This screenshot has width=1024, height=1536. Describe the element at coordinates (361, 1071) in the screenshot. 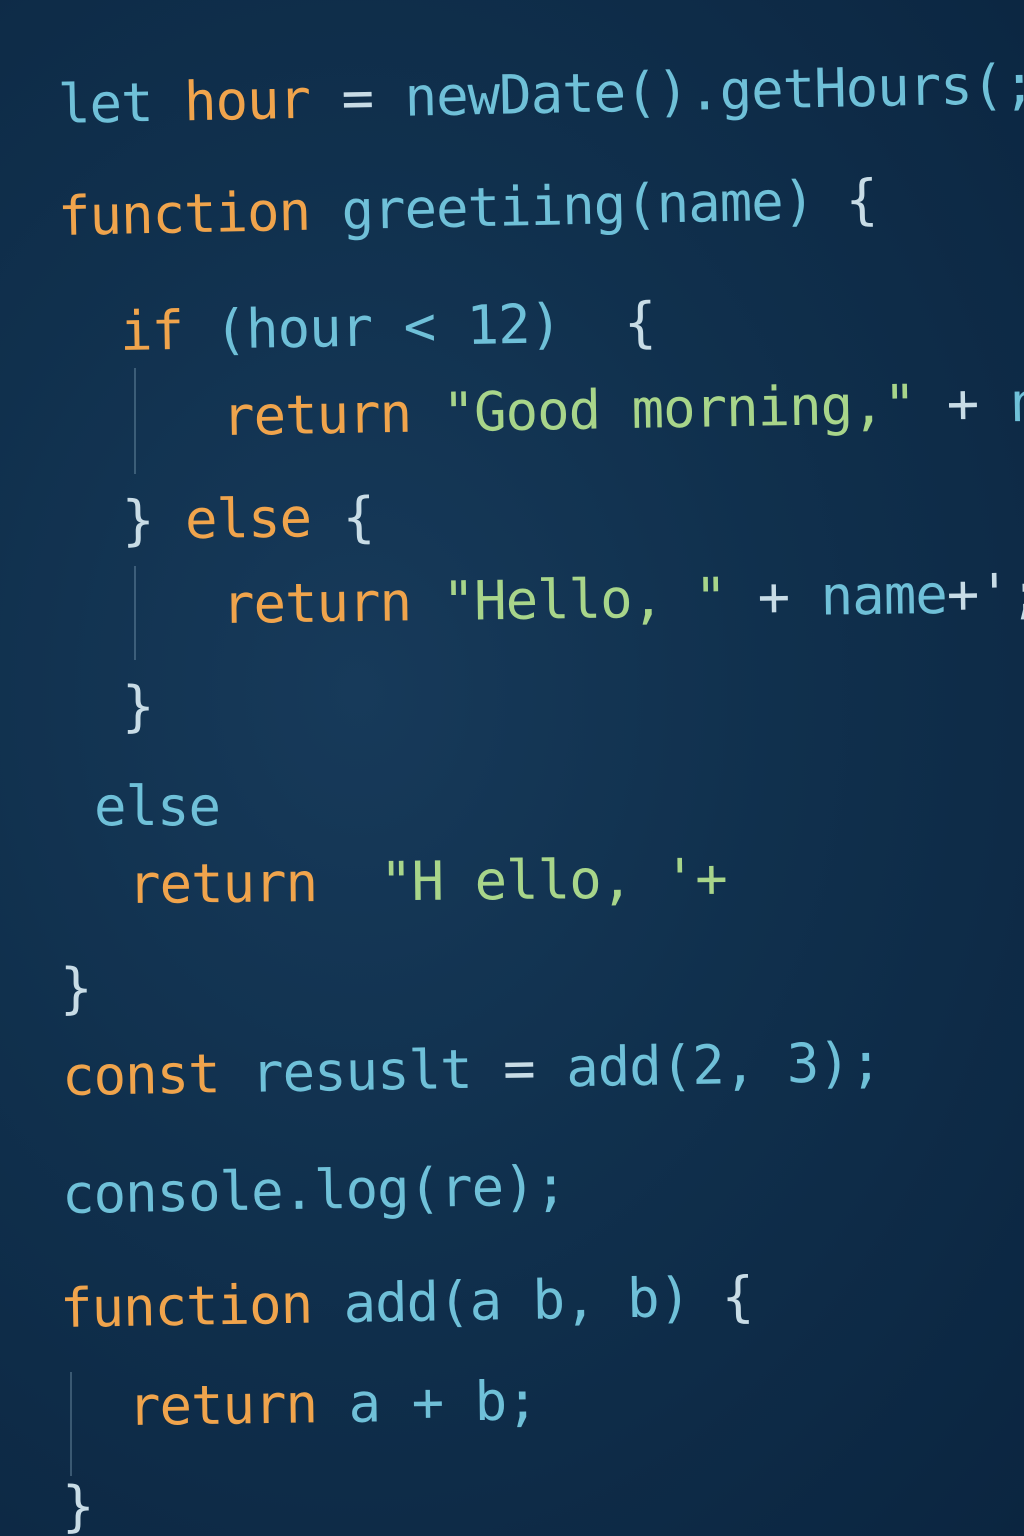

I see `code-token: resuslt` at that location.